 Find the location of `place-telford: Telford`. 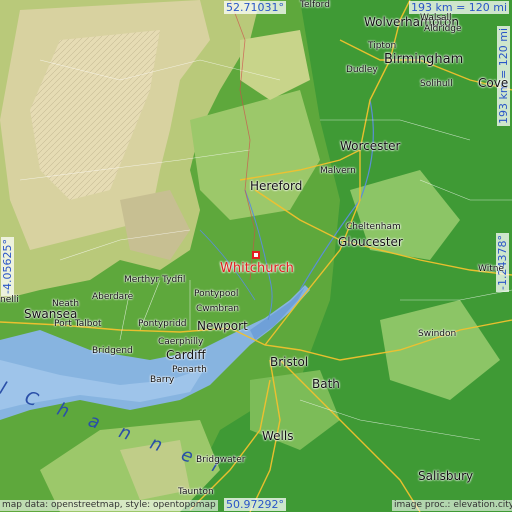

place-telford: Telford is located at coordinates (315, 5).